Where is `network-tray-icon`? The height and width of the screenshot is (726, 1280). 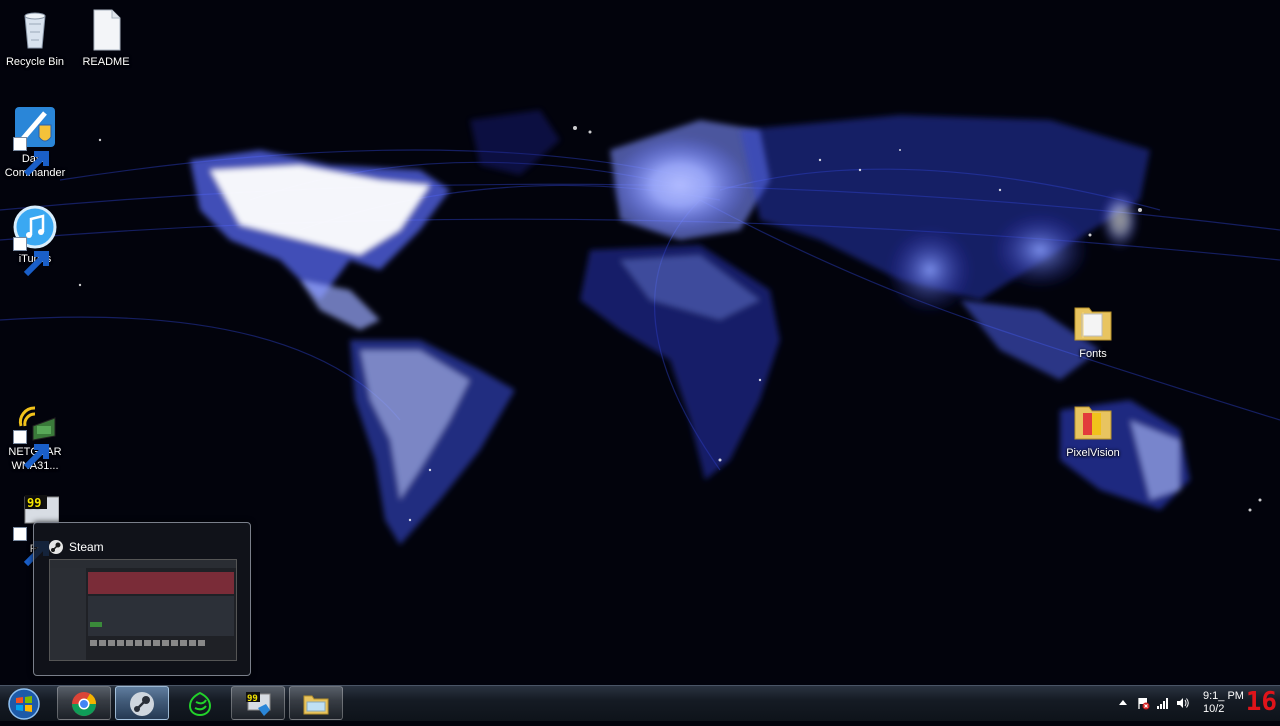
network-tray-icon is located at coordinates (1163, 703).